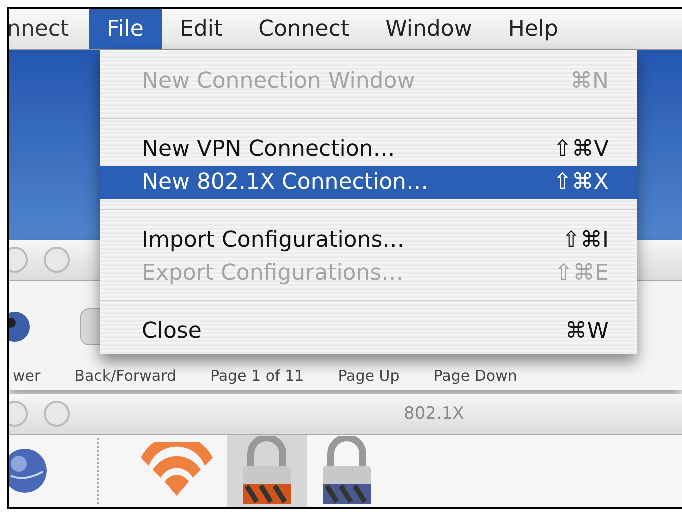 This screenshot has width=682, height=514. Describe the element at coordinates (581, 149) in the screenshot. I see `shortcut-label: ⇧⌘V` at that location.